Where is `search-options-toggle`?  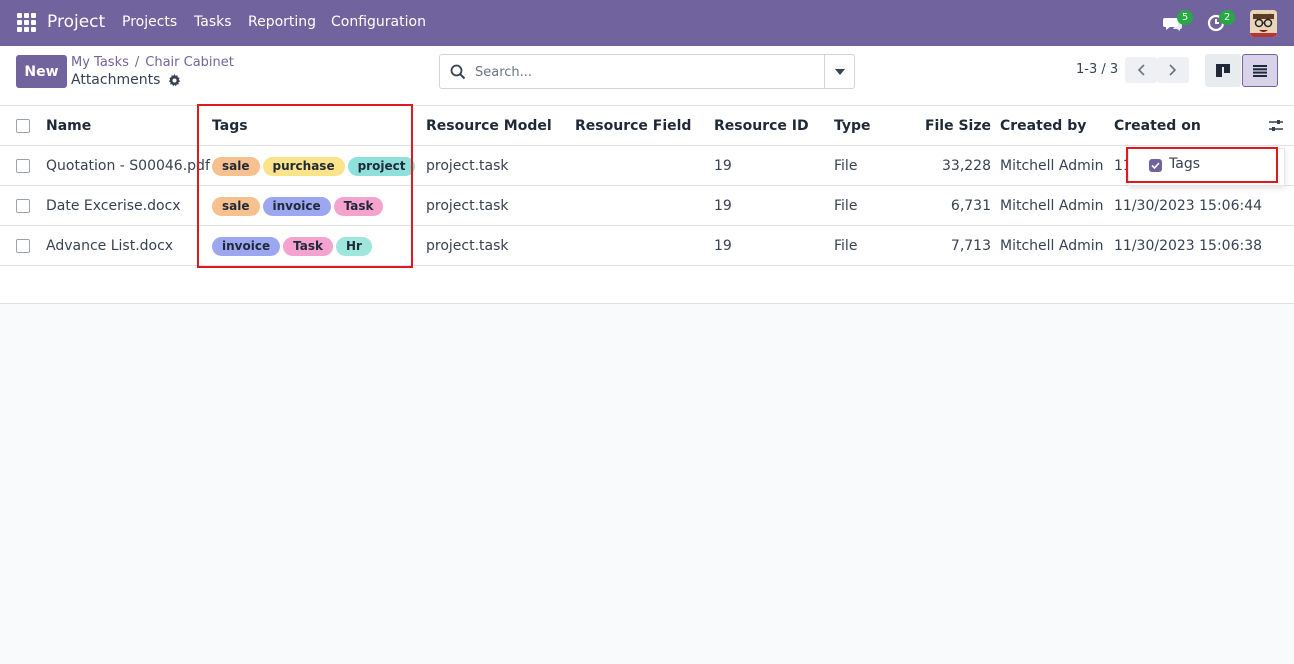
search-options-toggle is located at coordinates (839, 71).